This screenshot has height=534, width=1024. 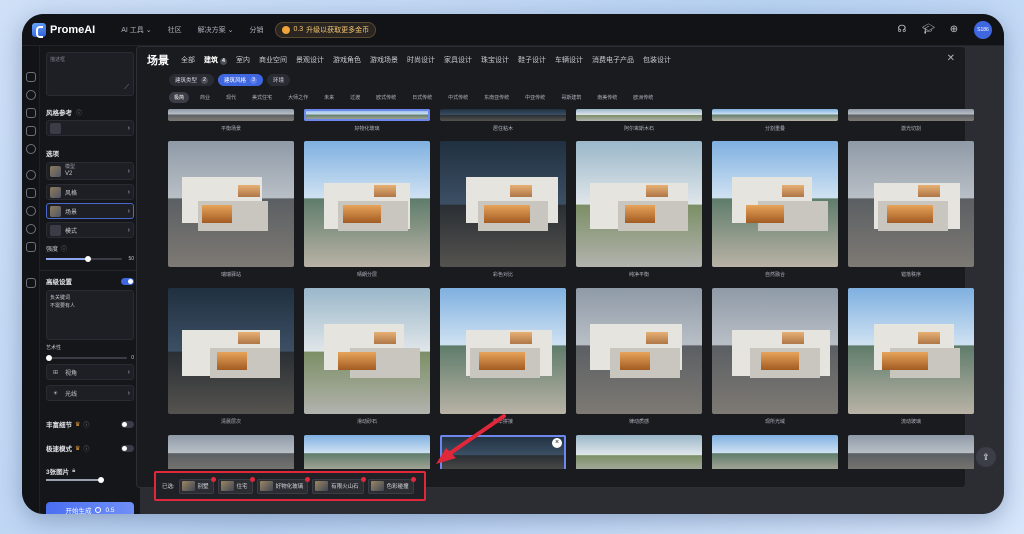 I want to click on selected-chip: 色彩碰撞, so click(x=391, y=485).